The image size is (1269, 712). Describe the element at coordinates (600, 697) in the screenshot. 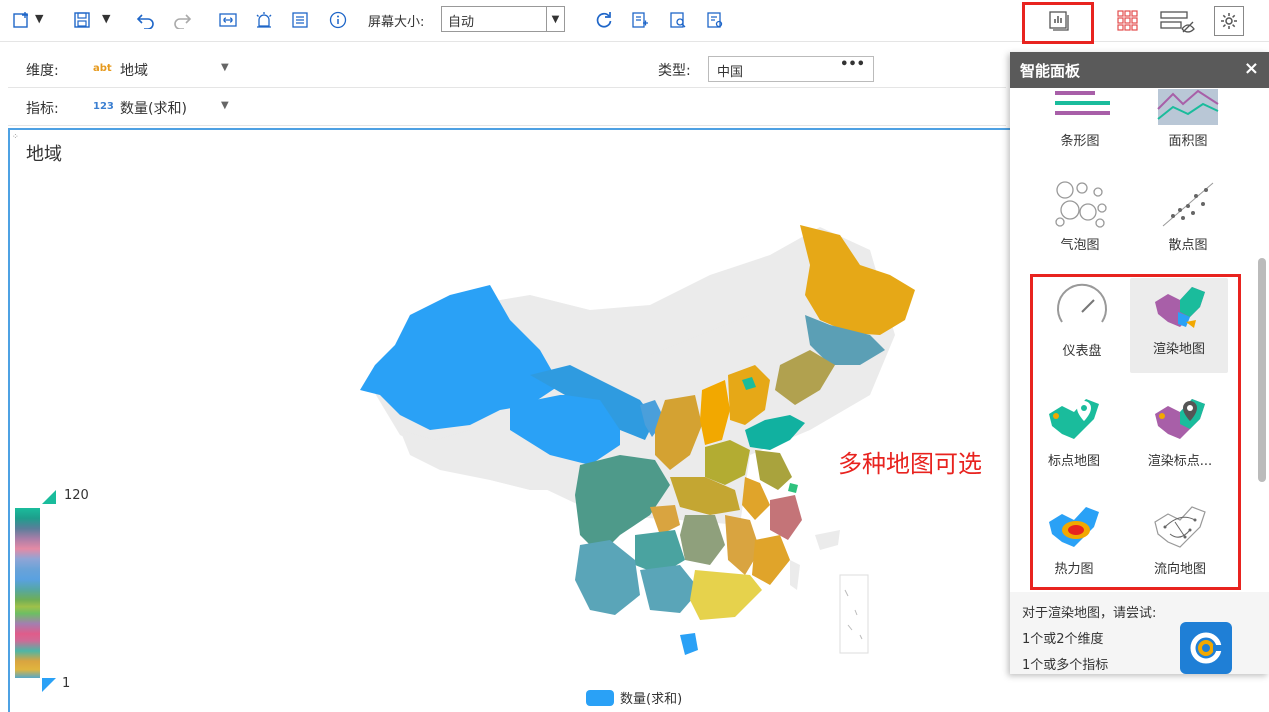

I see `legend-swatch` at that location.